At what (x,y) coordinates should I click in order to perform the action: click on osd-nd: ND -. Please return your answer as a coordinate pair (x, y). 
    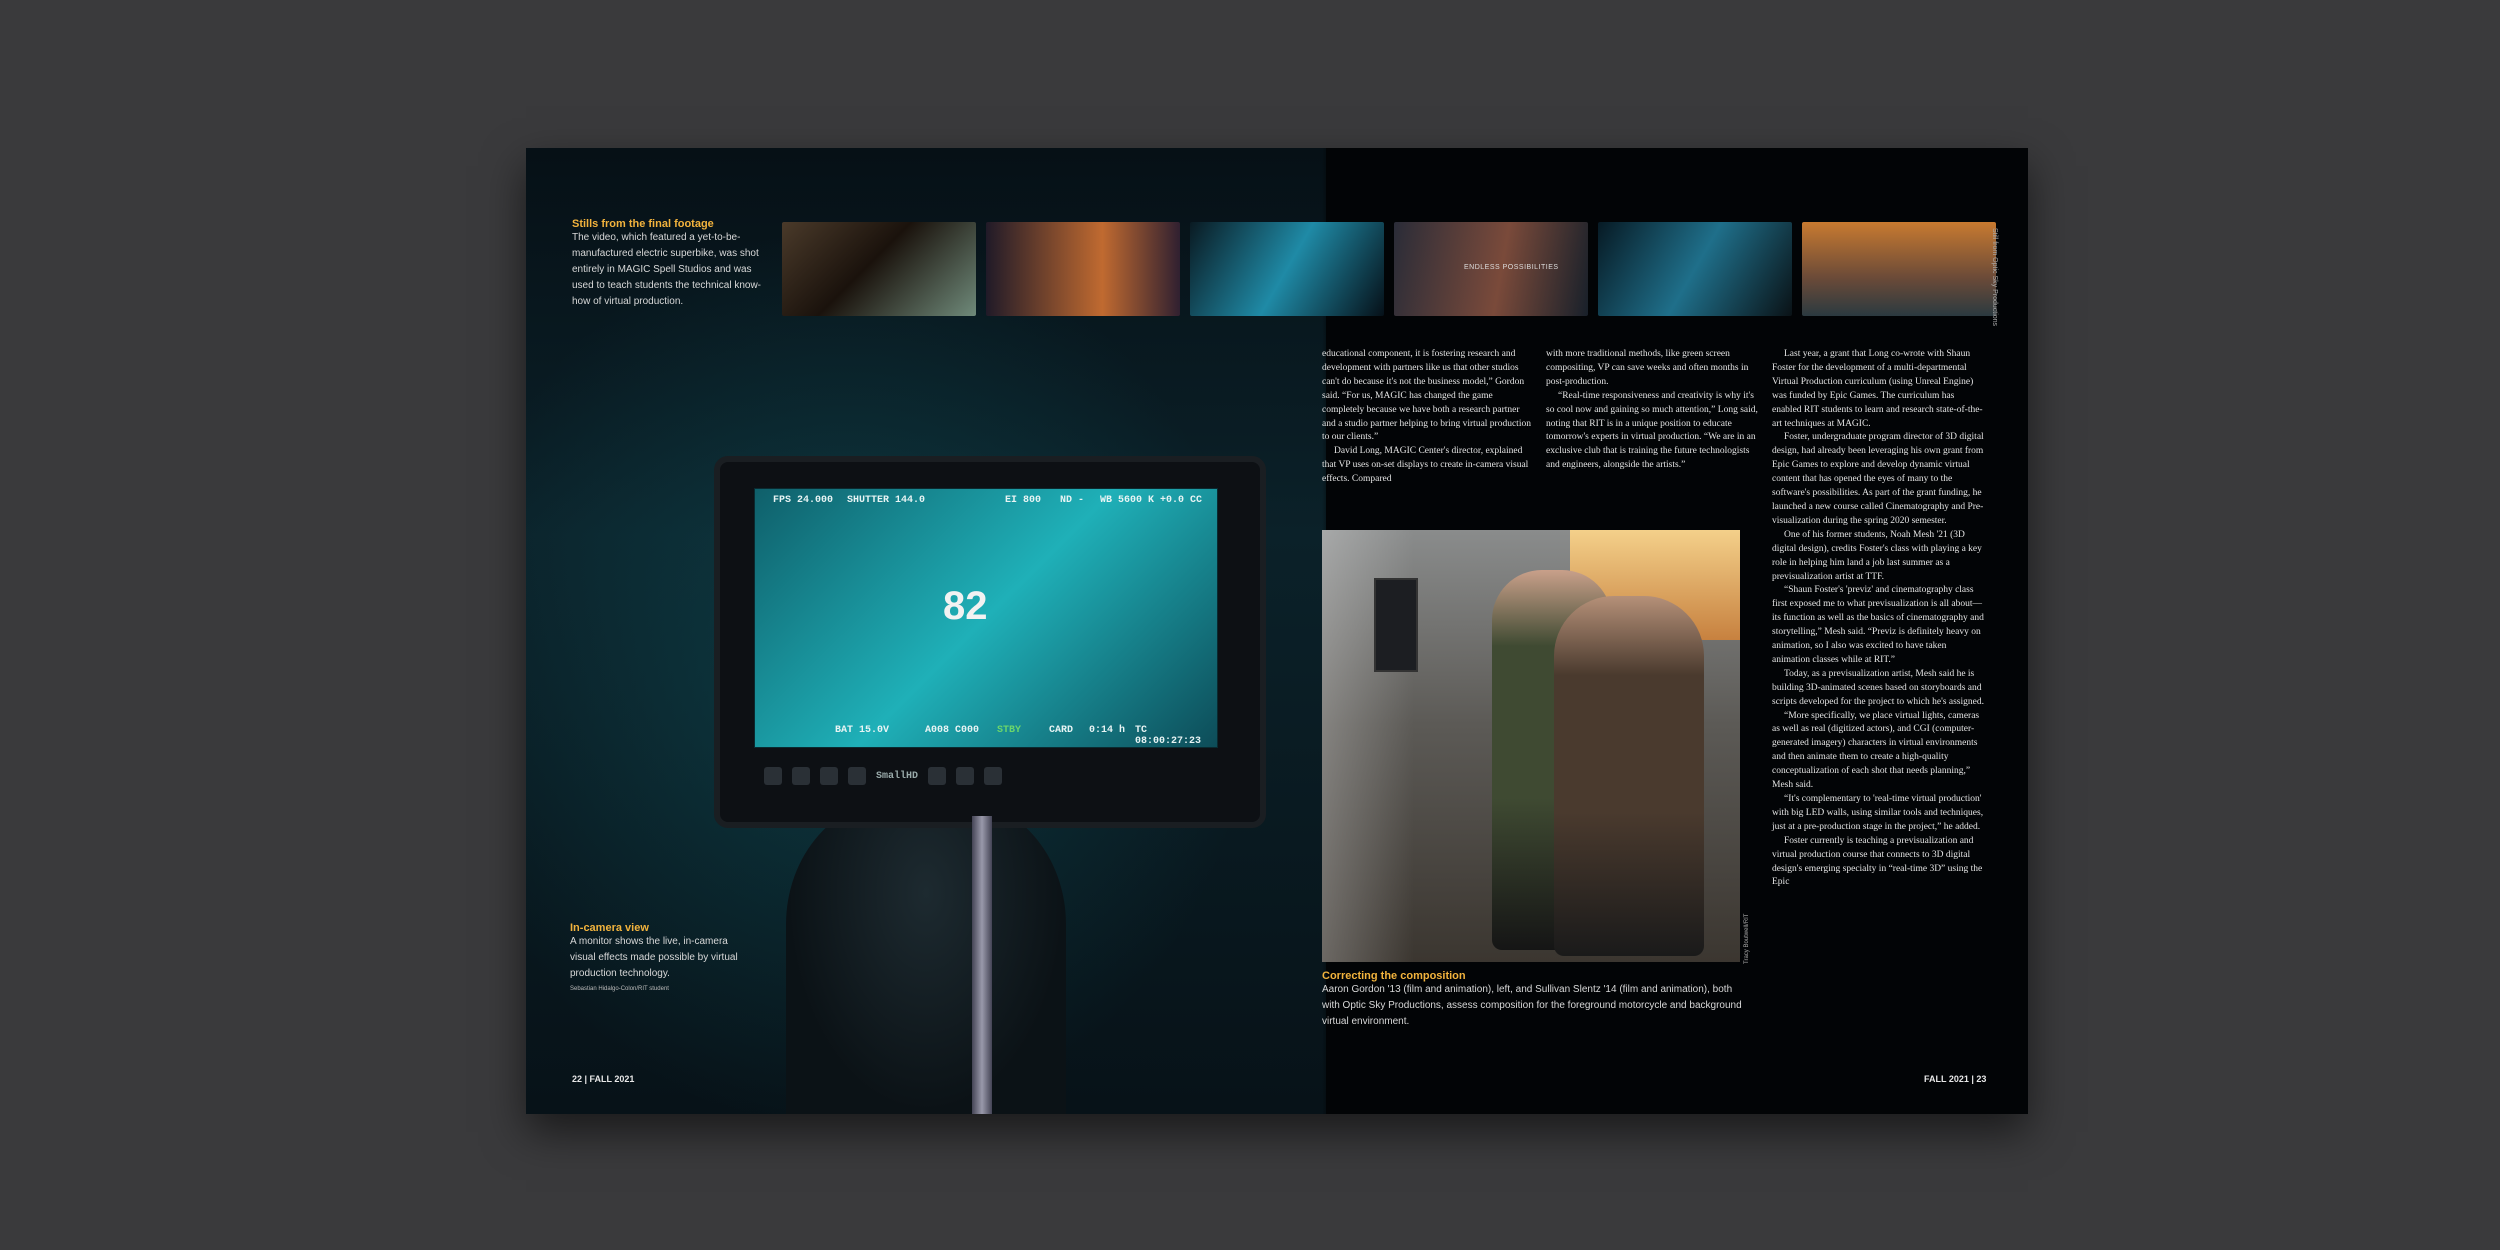
    Looking at the image, I should click on (1072, 500).